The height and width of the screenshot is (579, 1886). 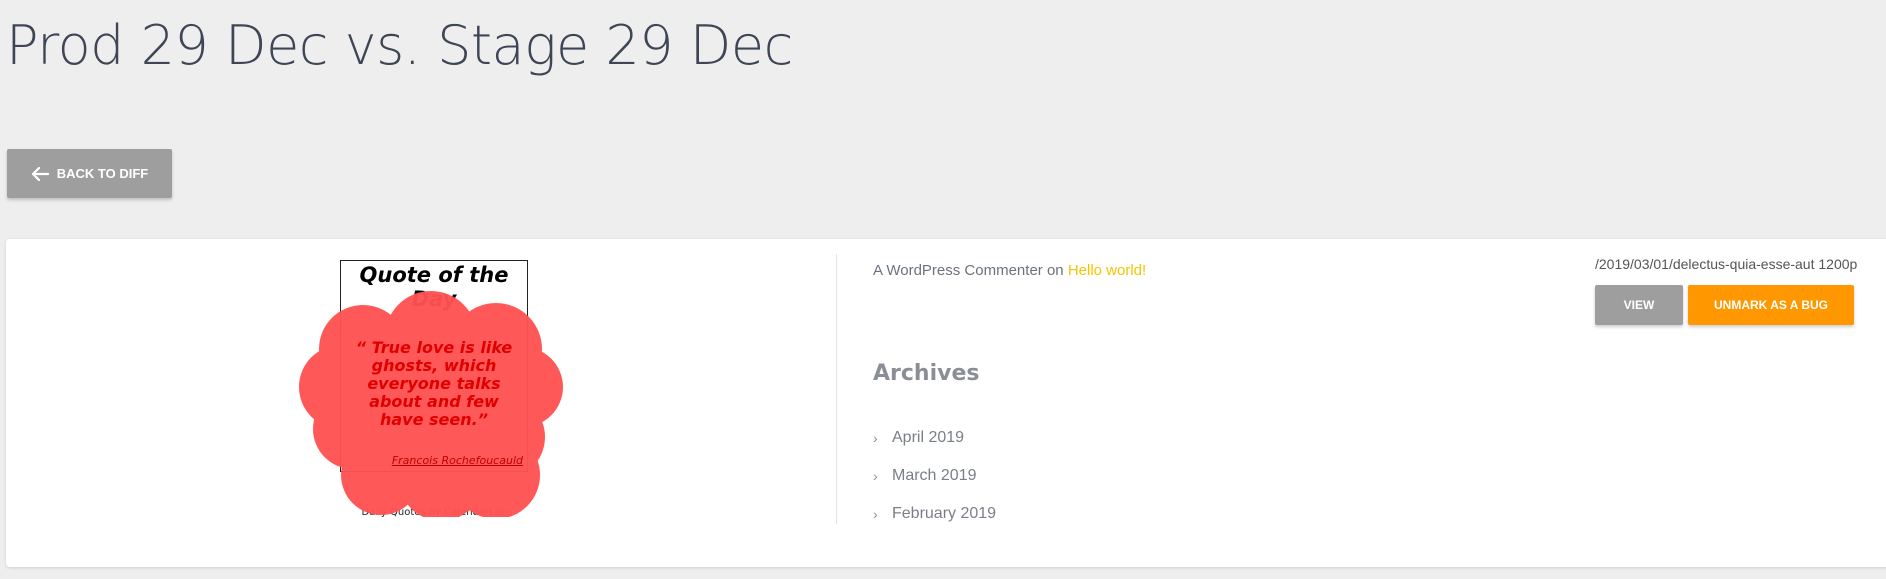 I want to click on column-divider, so click(x=836, y=389).